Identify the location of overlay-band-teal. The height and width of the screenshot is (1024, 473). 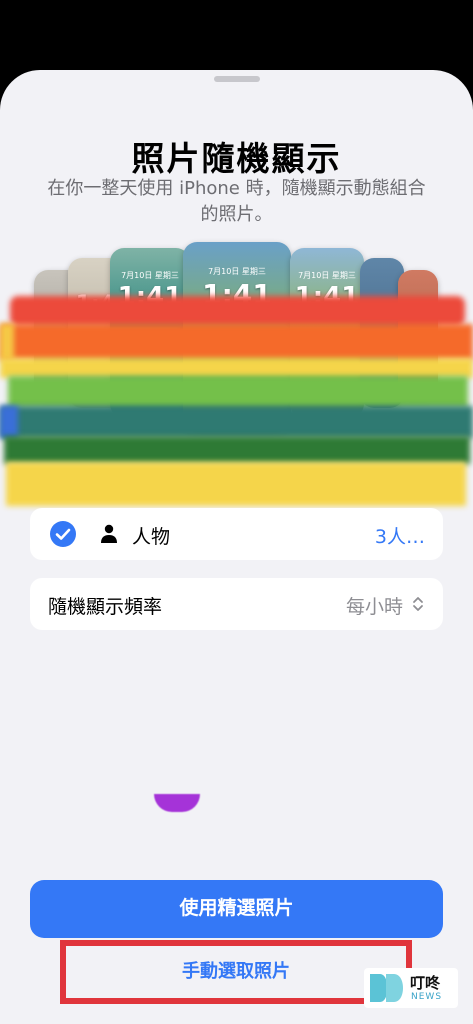
(236, 422).